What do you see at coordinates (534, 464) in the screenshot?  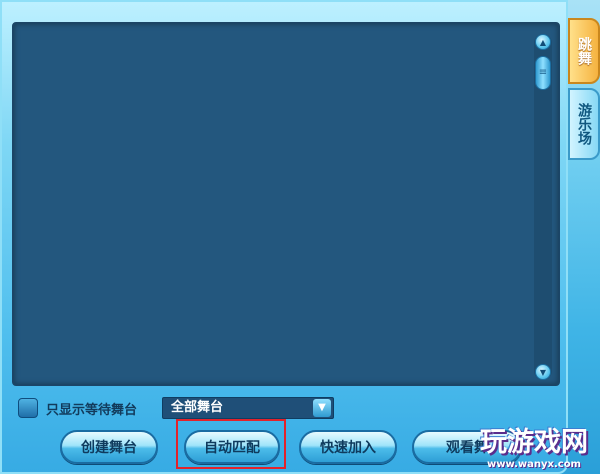 I see `watermark-url: www.wanyx.com` at bounding box center [534, 464].